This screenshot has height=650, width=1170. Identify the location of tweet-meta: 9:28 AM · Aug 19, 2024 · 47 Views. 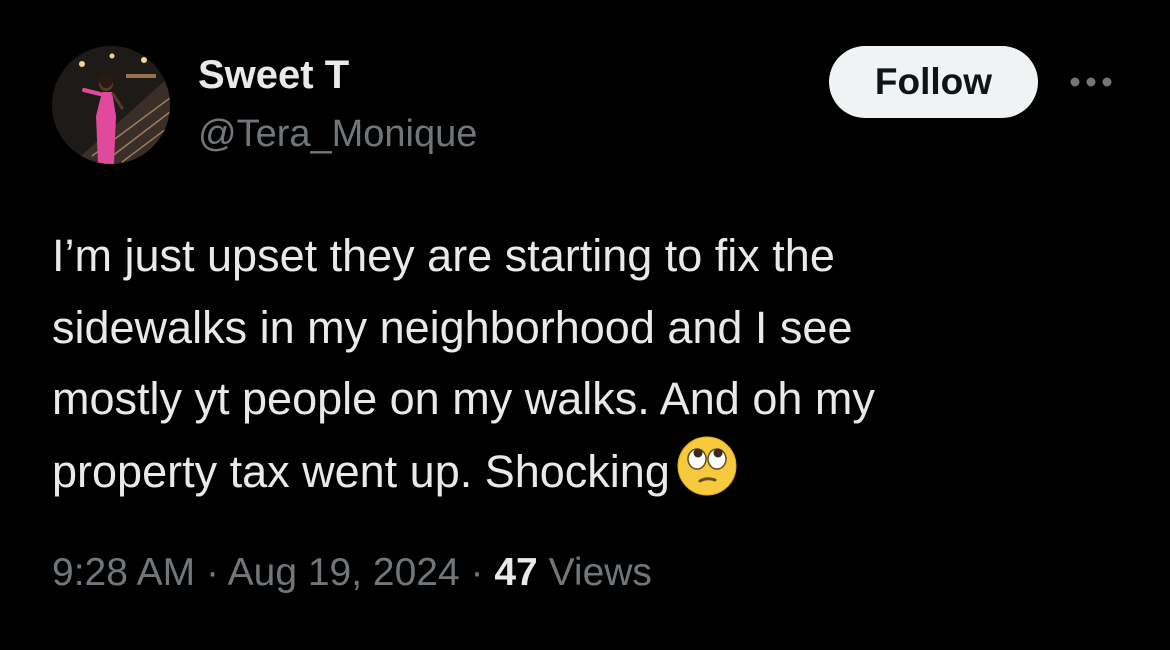
(352, 573).